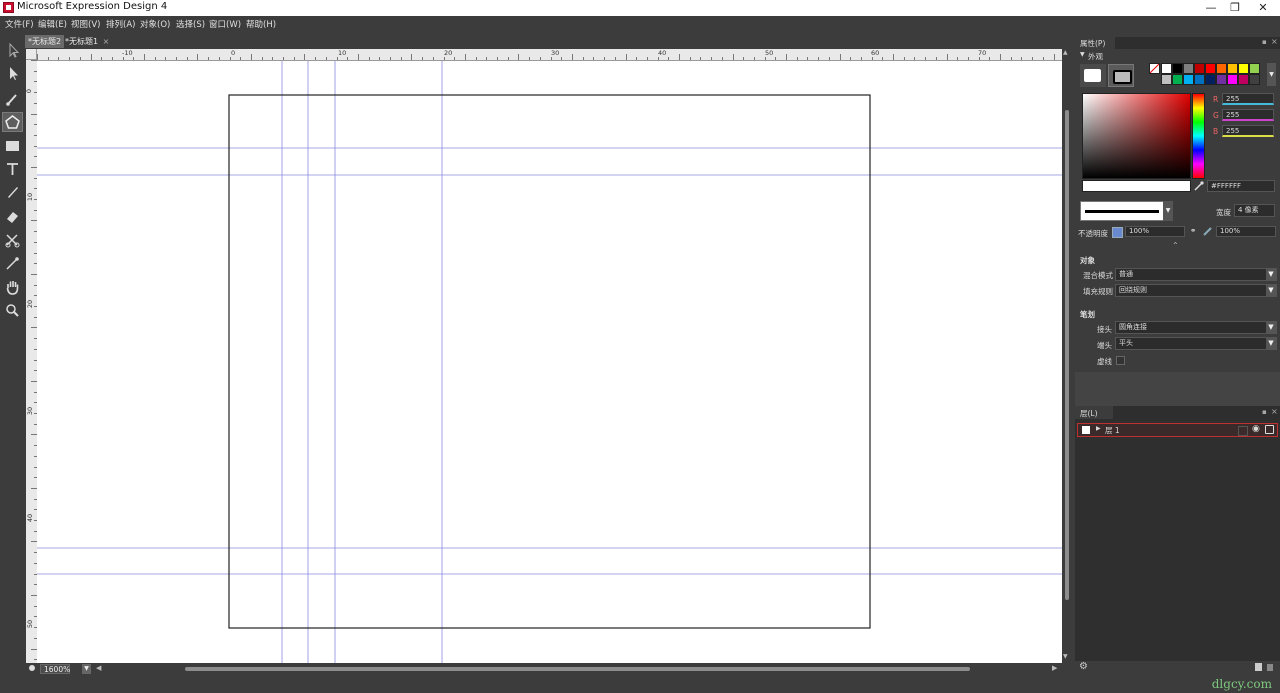 This screenshot has height=693, width=1280. Describe the element at coordinates (1271, 327) in the screenshot. I see `chevron-down-icon: ▼` at that location.